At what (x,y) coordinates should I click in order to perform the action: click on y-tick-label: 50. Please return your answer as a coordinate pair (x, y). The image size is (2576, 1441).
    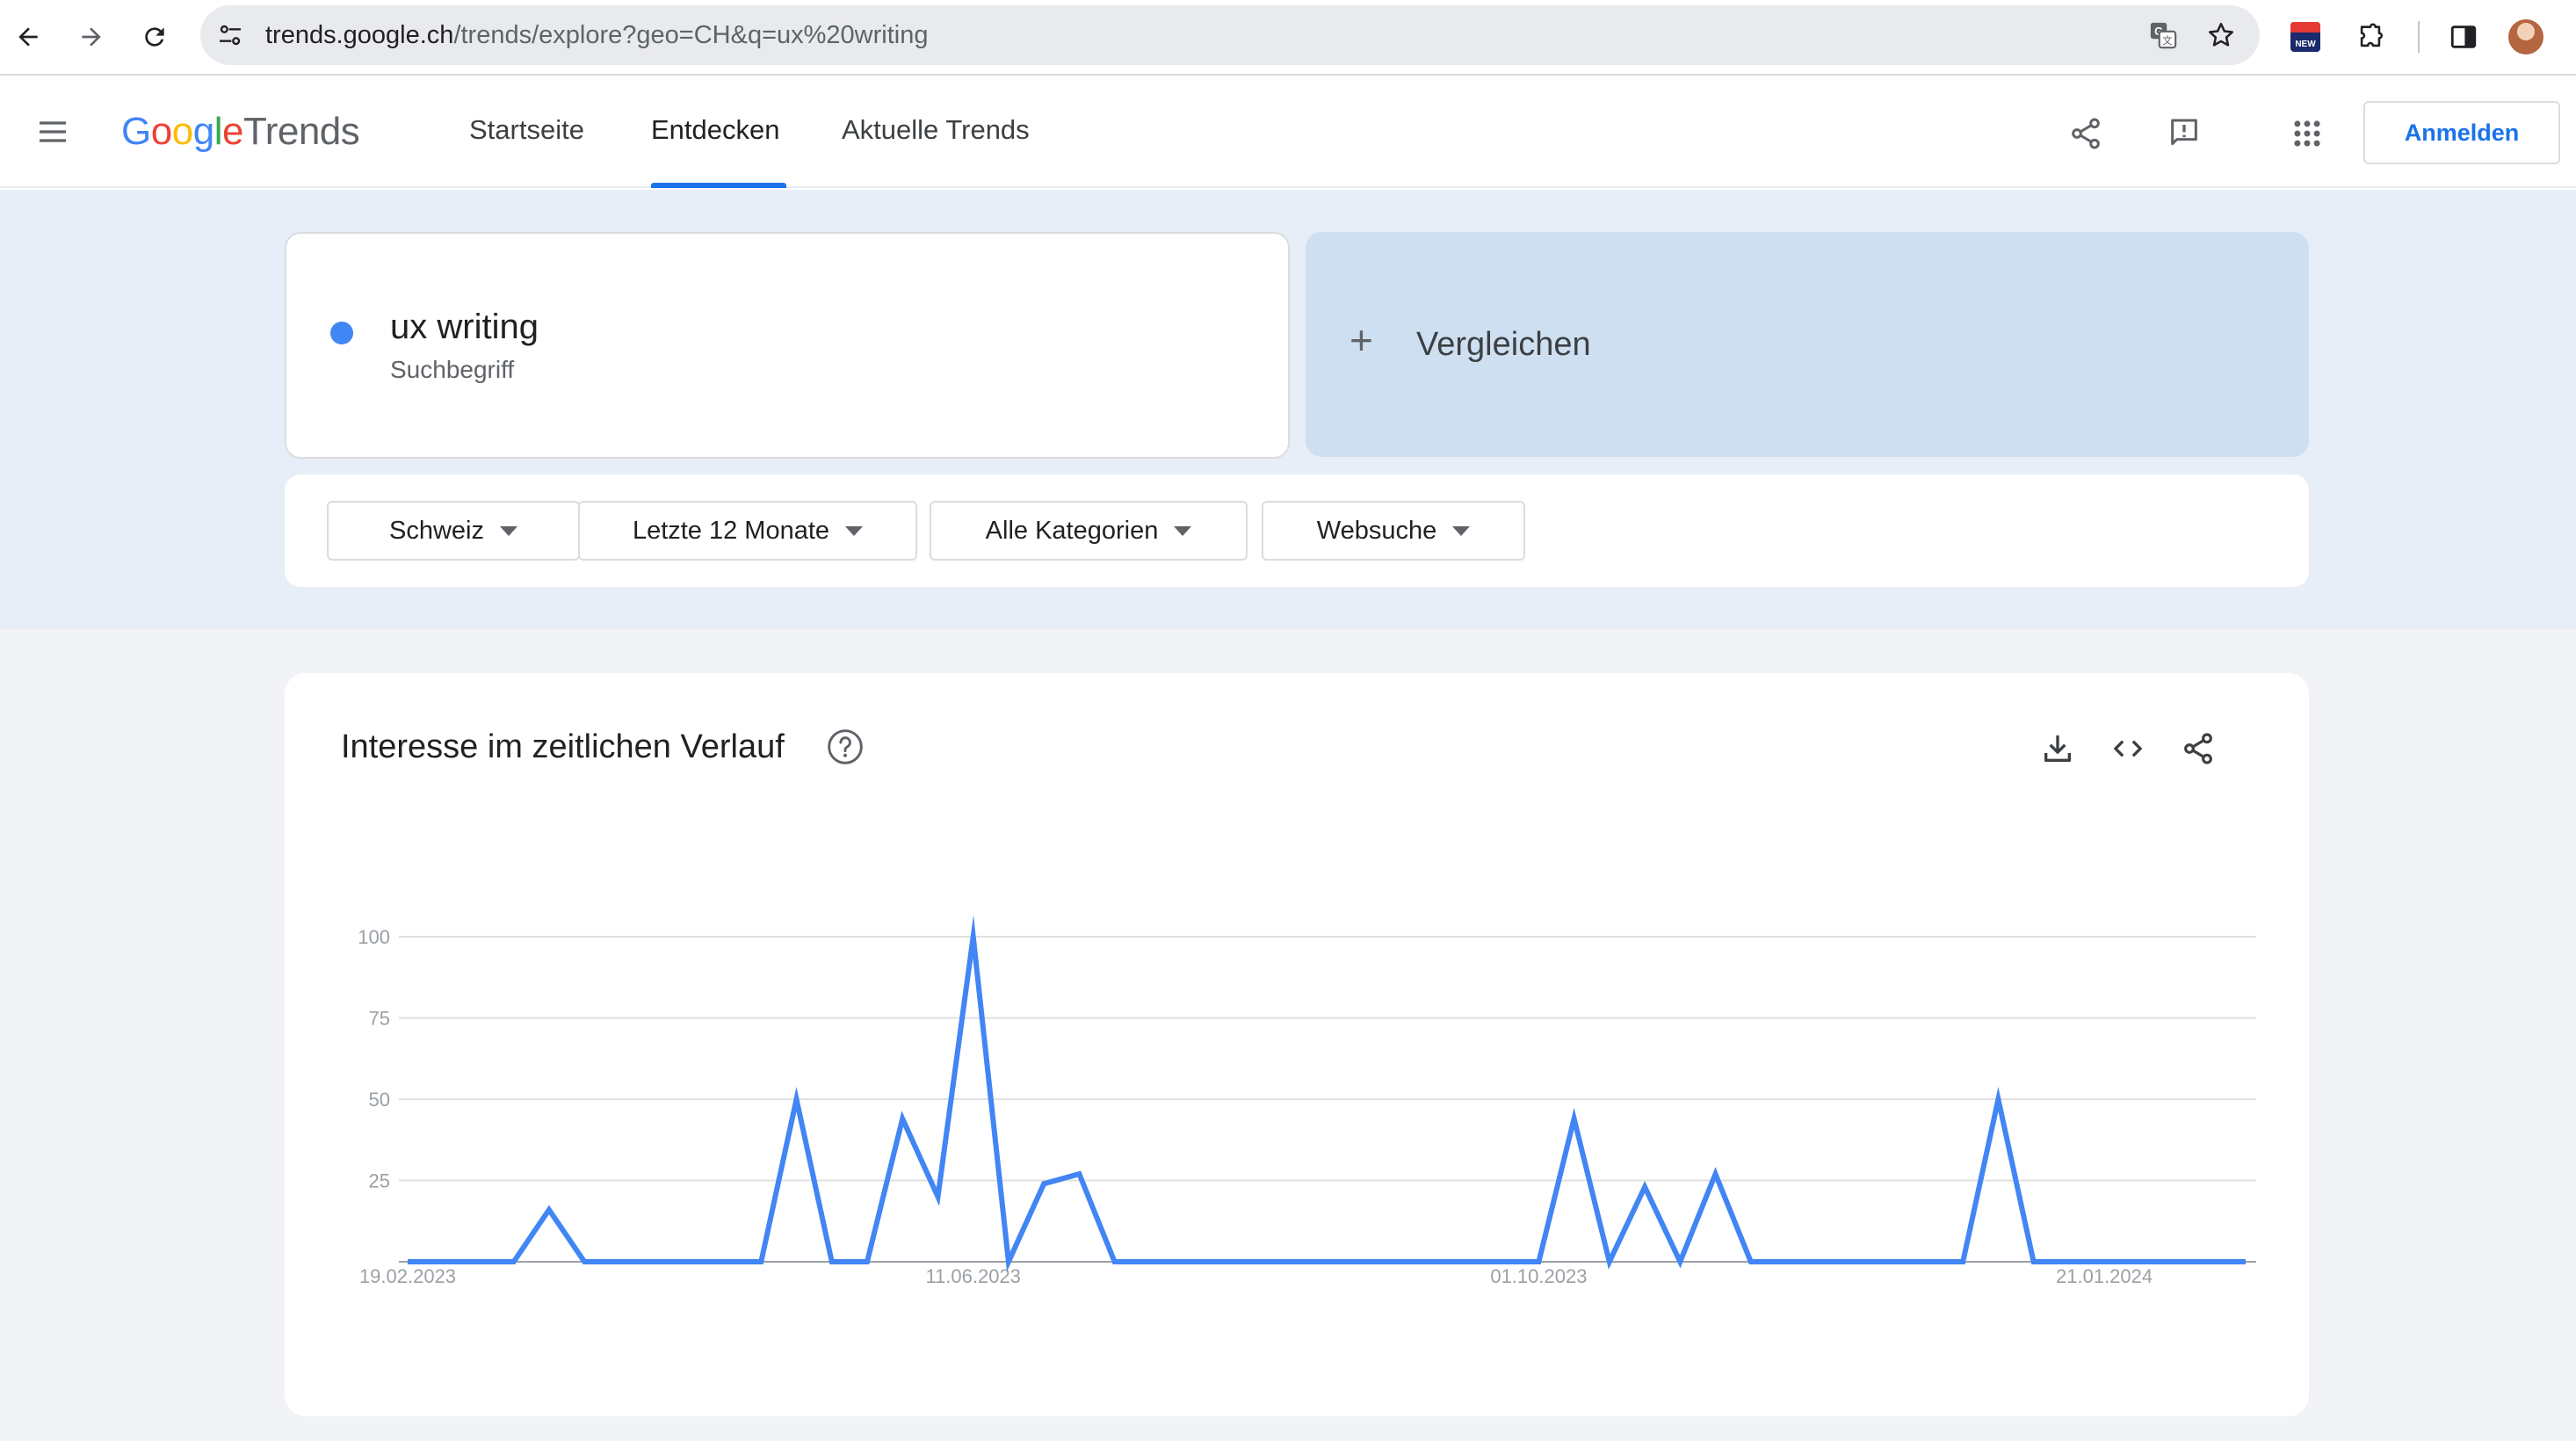
    Looking at the image, I should click on (379, 1100).